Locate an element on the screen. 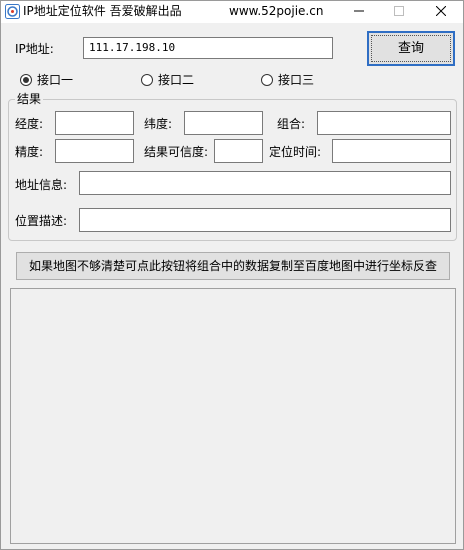 The width and height of the screenshot is (464, 550). interface-2-label: 接口二 is located at coordinates (176, 80).